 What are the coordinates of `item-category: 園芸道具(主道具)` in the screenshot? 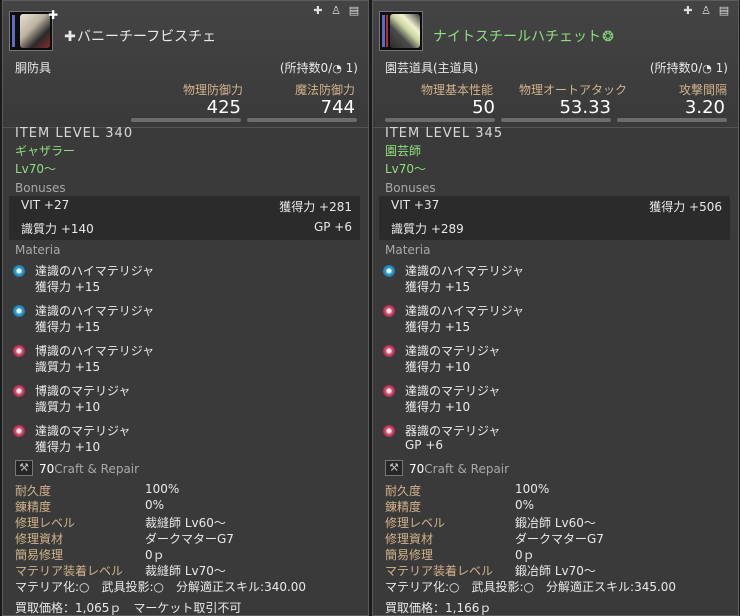 It's located at (432, 68).